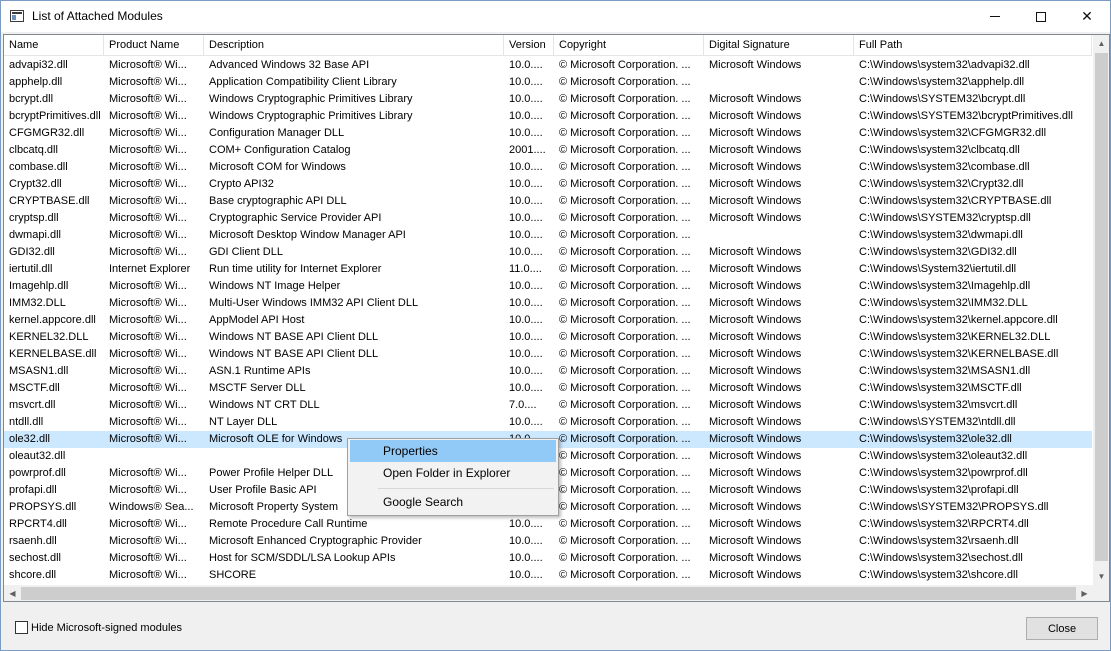  I want to click on hide-signed-checkbox, so click(21, 627).